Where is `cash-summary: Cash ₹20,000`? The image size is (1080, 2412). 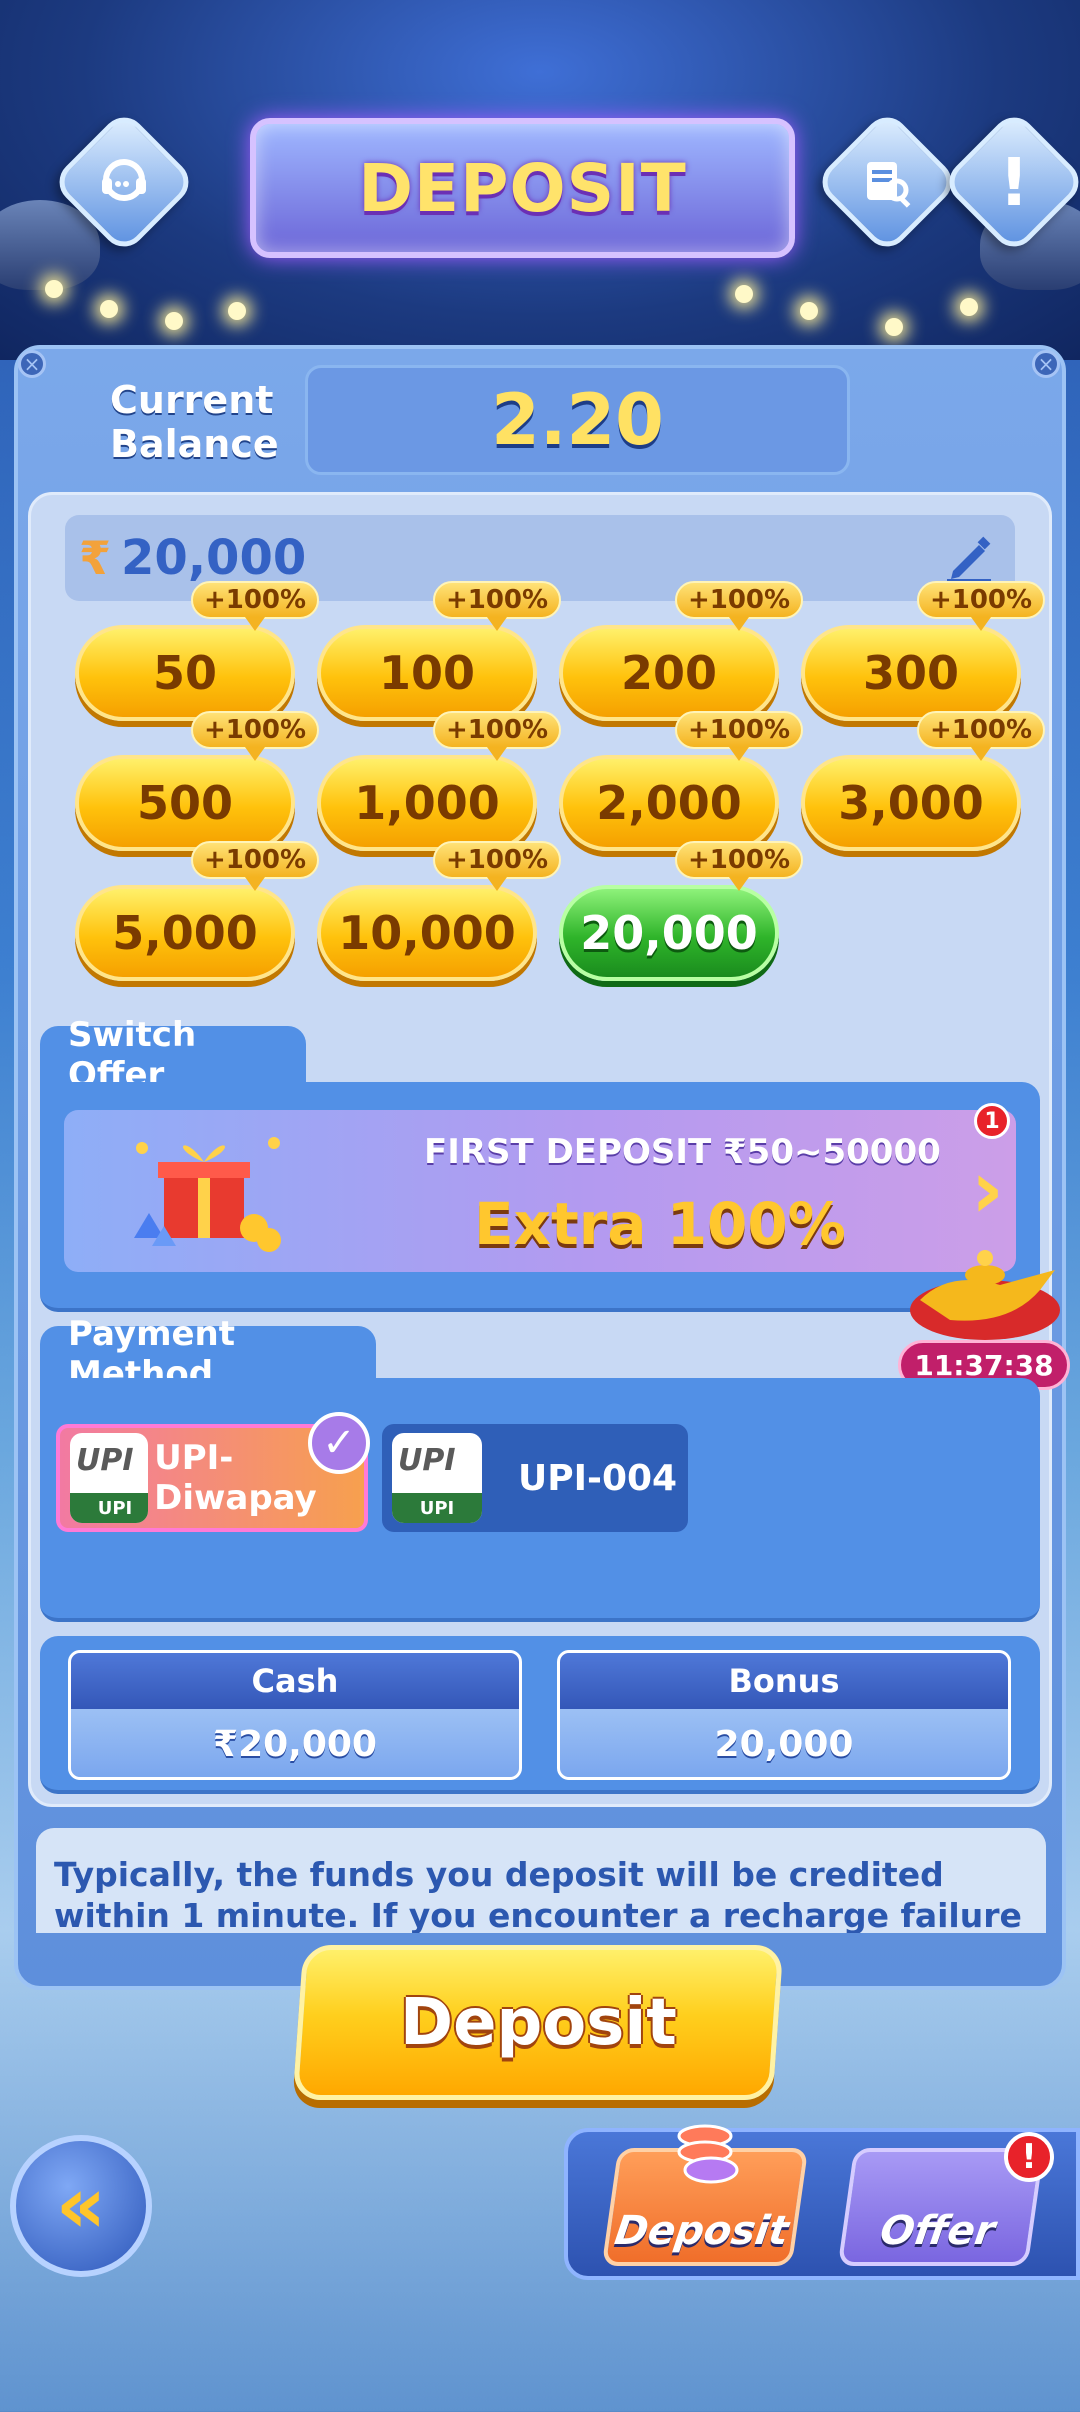 cash-summary: Cash ₹20,000 is located at coordinates (295, 1715).